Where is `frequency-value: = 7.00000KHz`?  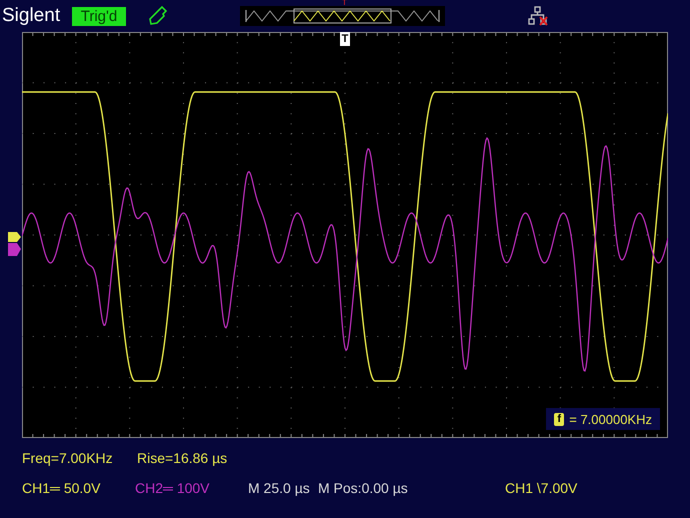 frequency-value: = 7.00000KHz is located at coordinates (610, 419).